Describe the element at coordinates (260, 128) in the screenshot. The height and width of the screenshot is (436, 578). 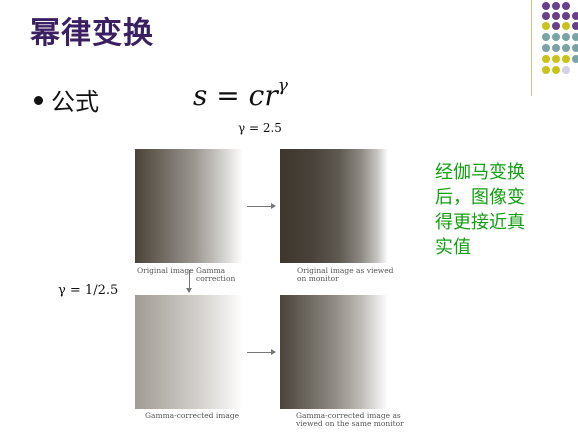
I see `gamma-value-top: γ = 2.5` at that location.